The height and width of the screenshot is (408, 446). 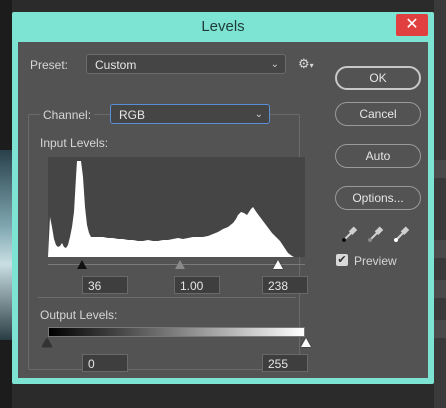 I want to click on input-white-slider, so click(x=278, y=264).